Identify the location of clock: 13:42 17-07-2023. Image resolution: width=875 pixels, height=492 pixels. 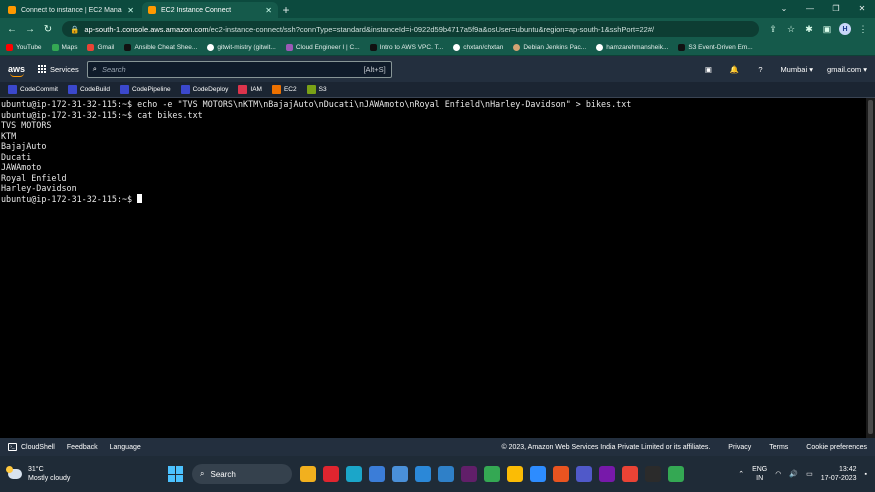
(839, 474).